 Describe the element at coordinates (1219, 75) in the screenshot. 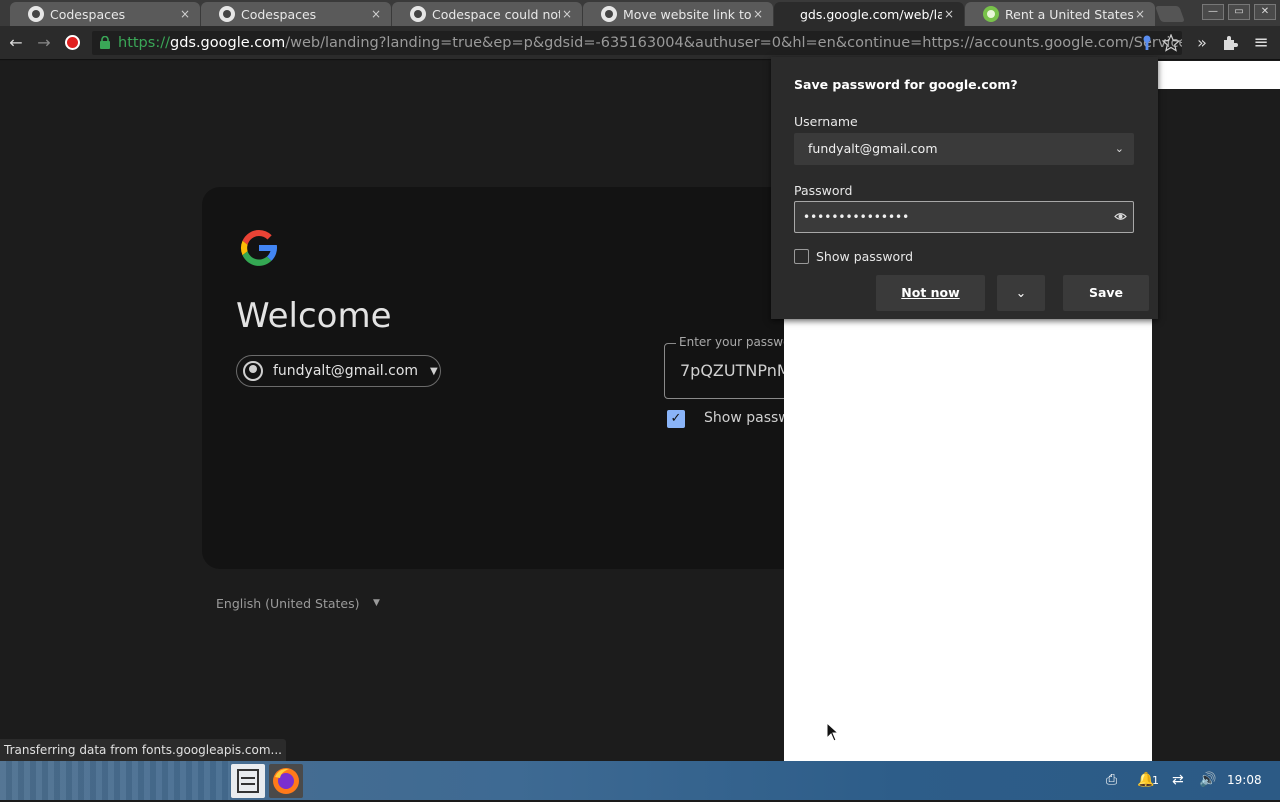

I see `blank-render-strip` at that location.